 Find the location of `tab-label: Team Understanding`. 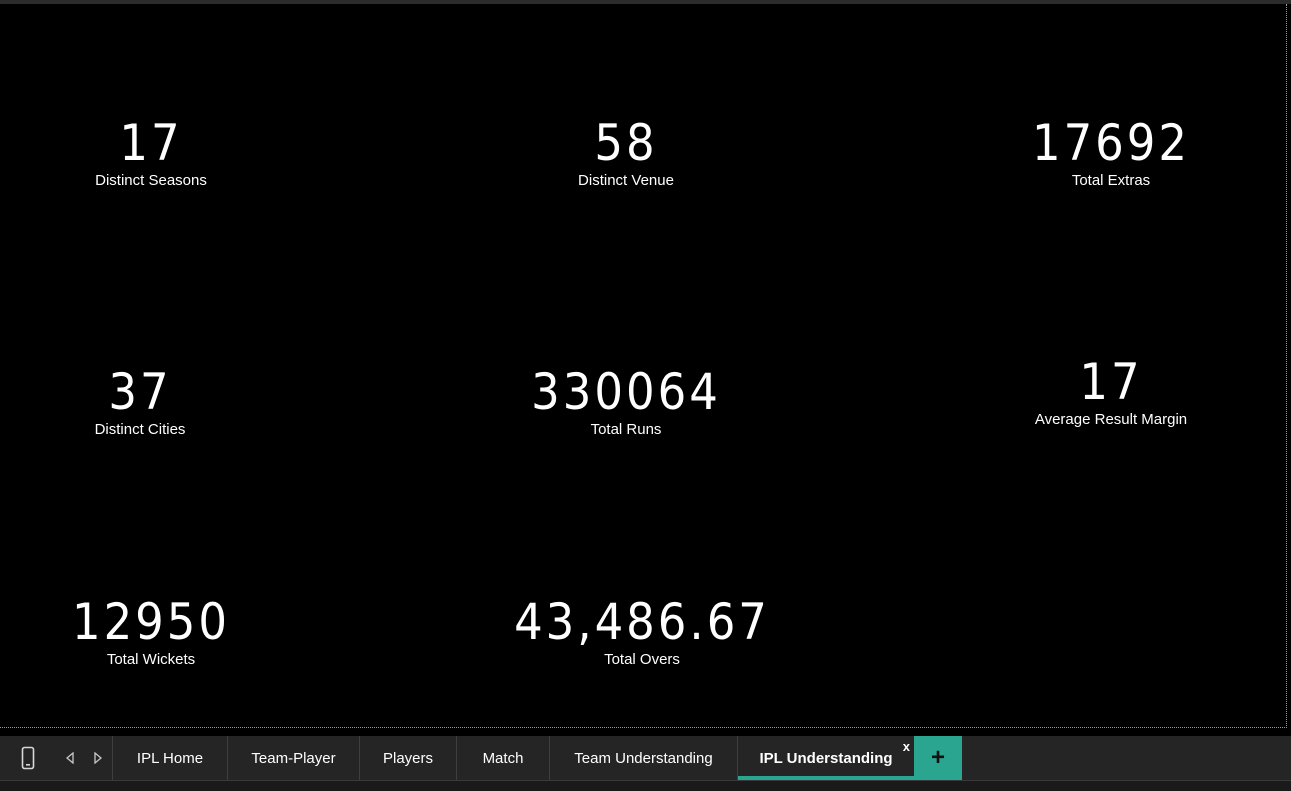

tab-label: Team Understanding is located at coordinates (643, 758).